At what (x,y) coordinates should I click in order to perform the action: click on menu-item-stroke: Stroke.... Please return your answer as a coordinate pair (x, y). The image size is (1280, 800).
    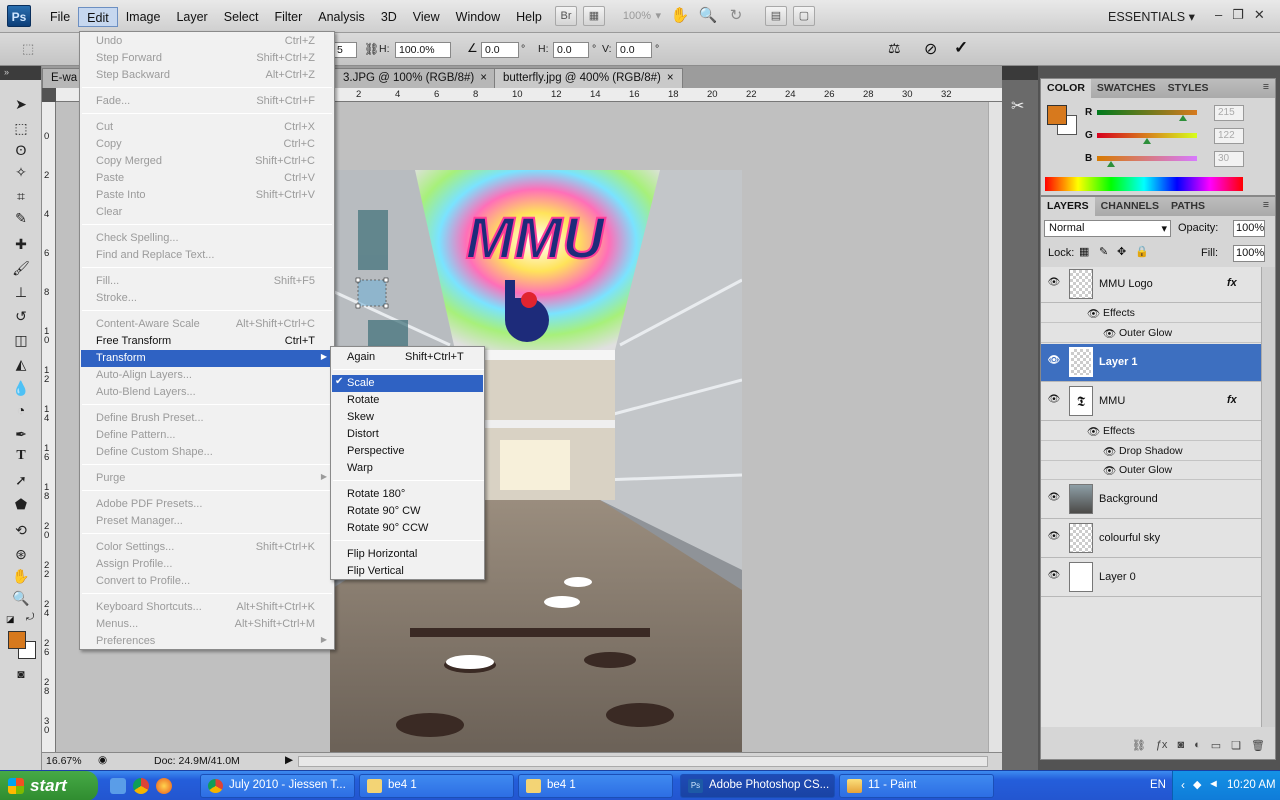
    Looking at the image, I should click on (207, 298).